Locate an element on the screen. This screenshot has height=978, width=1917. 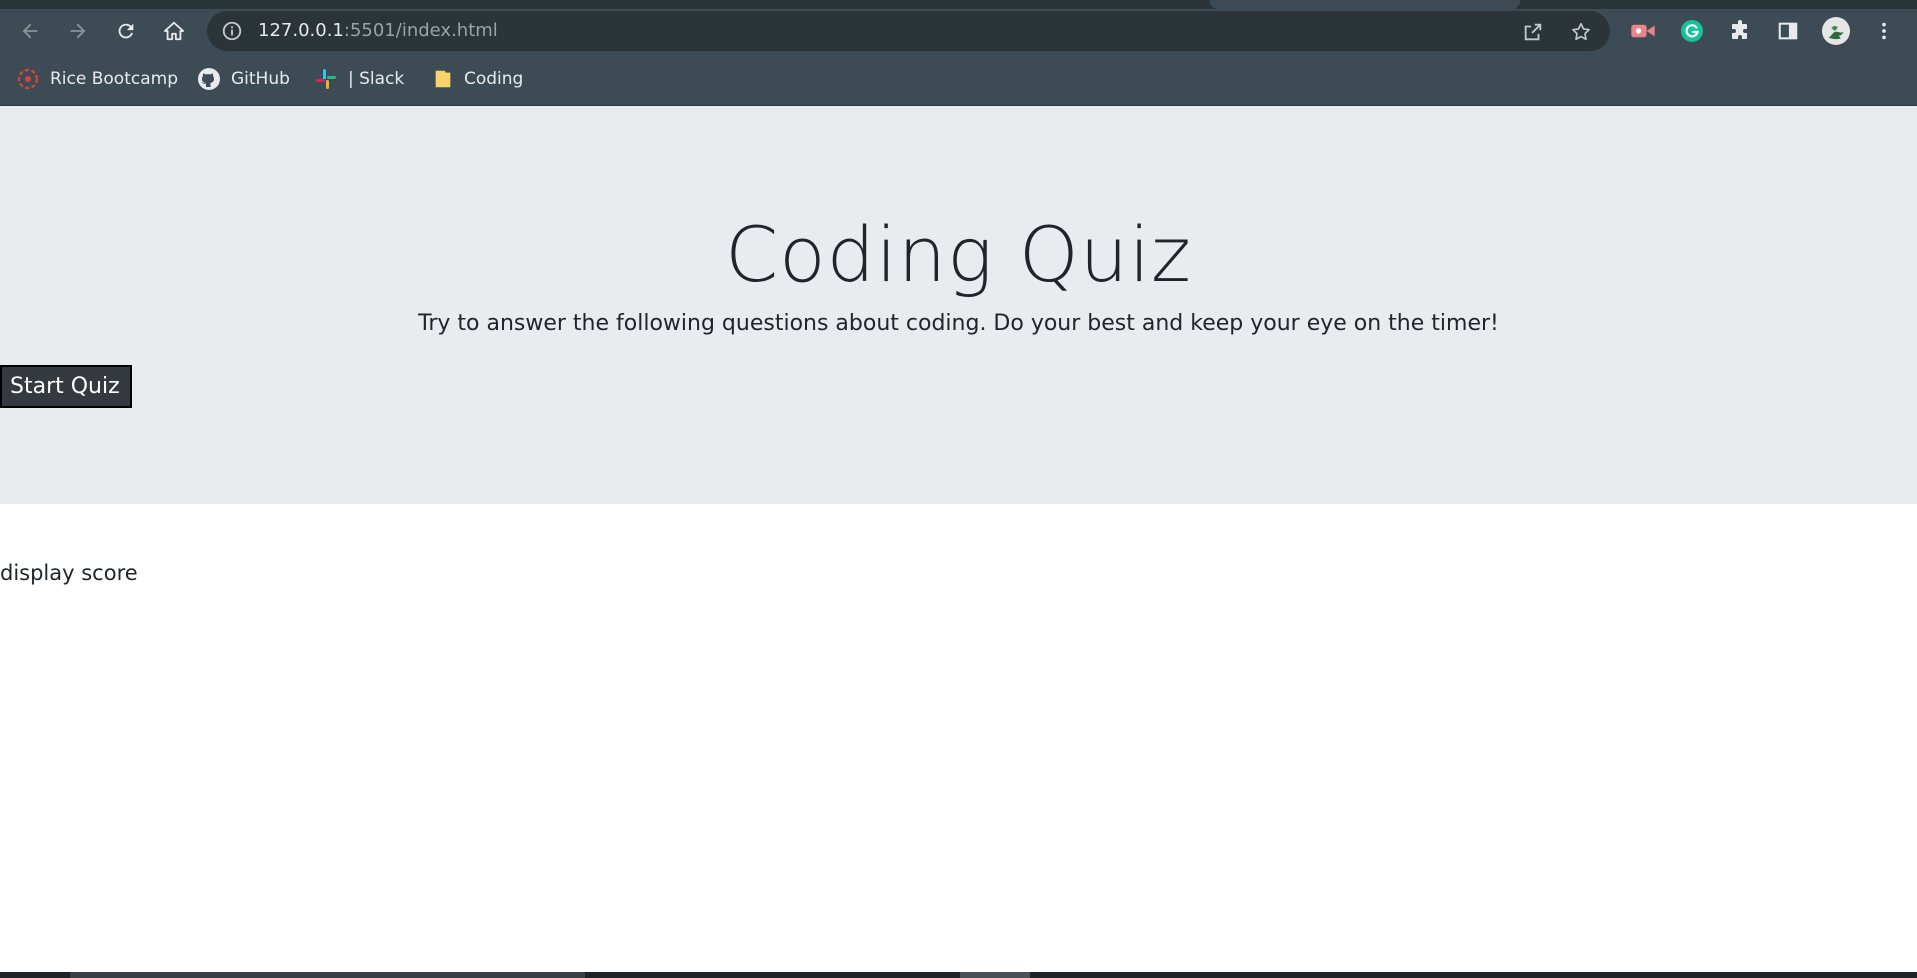
profile-avatar is located at coordinates (1836, 31).